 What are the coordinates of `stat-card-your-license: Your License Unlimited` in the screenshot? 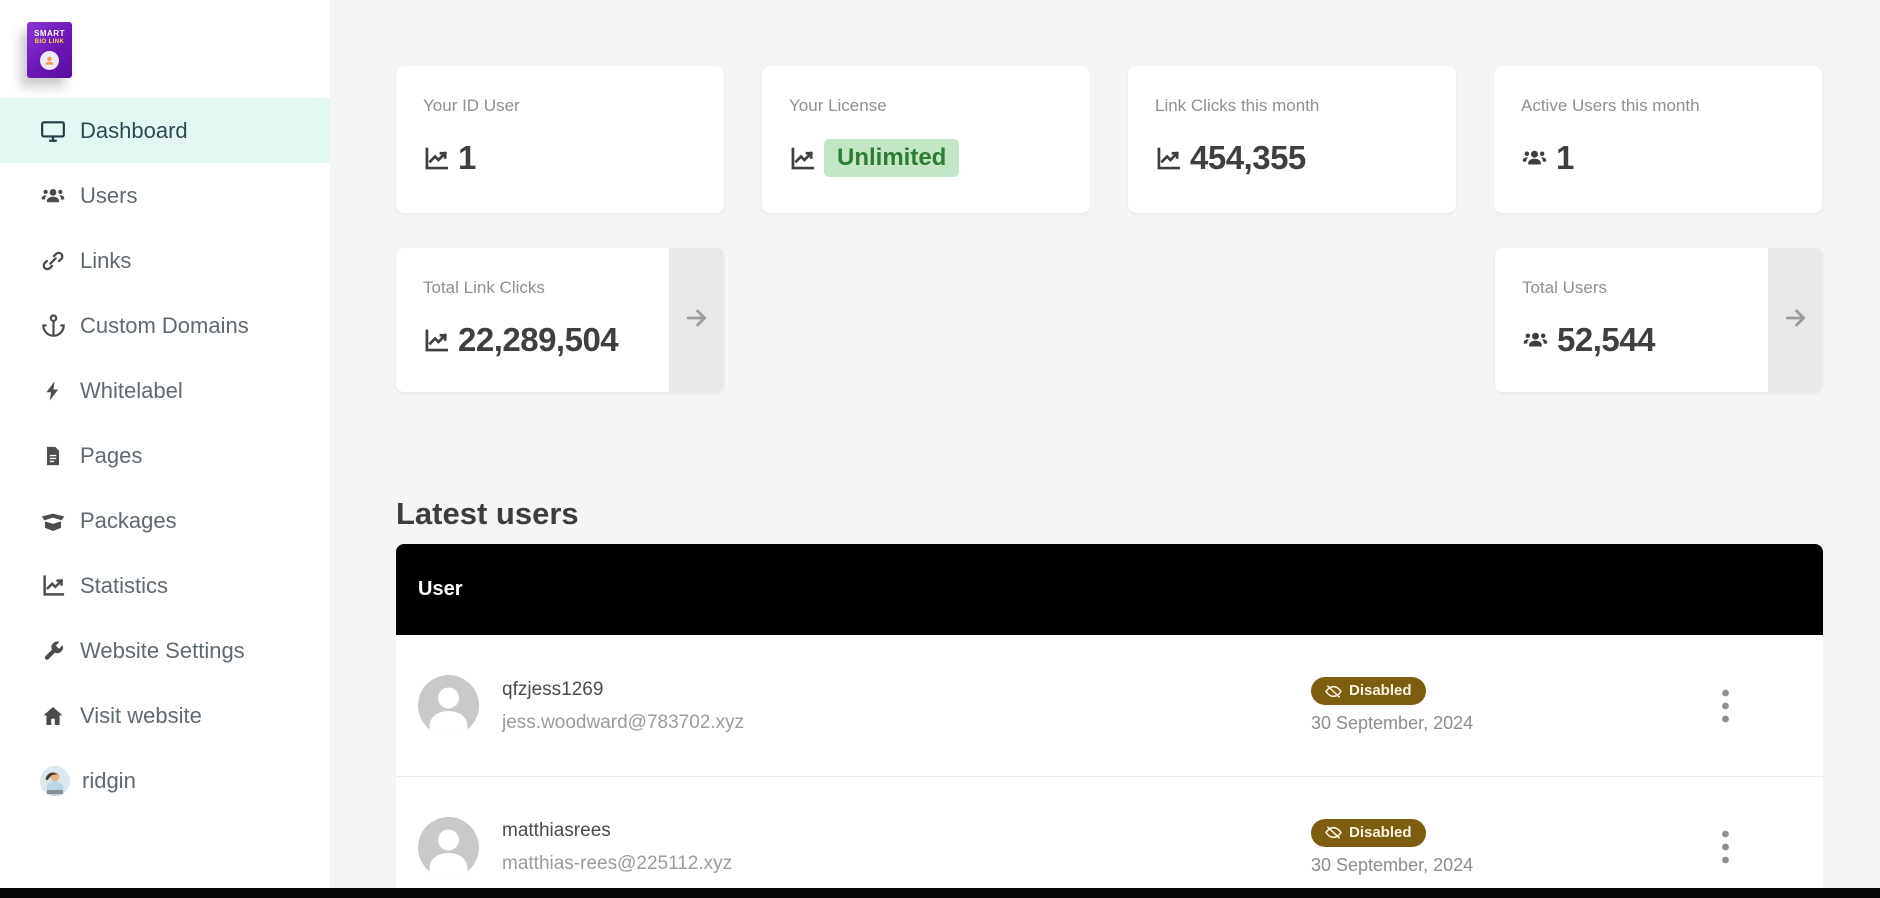 It's located at (926, 139).